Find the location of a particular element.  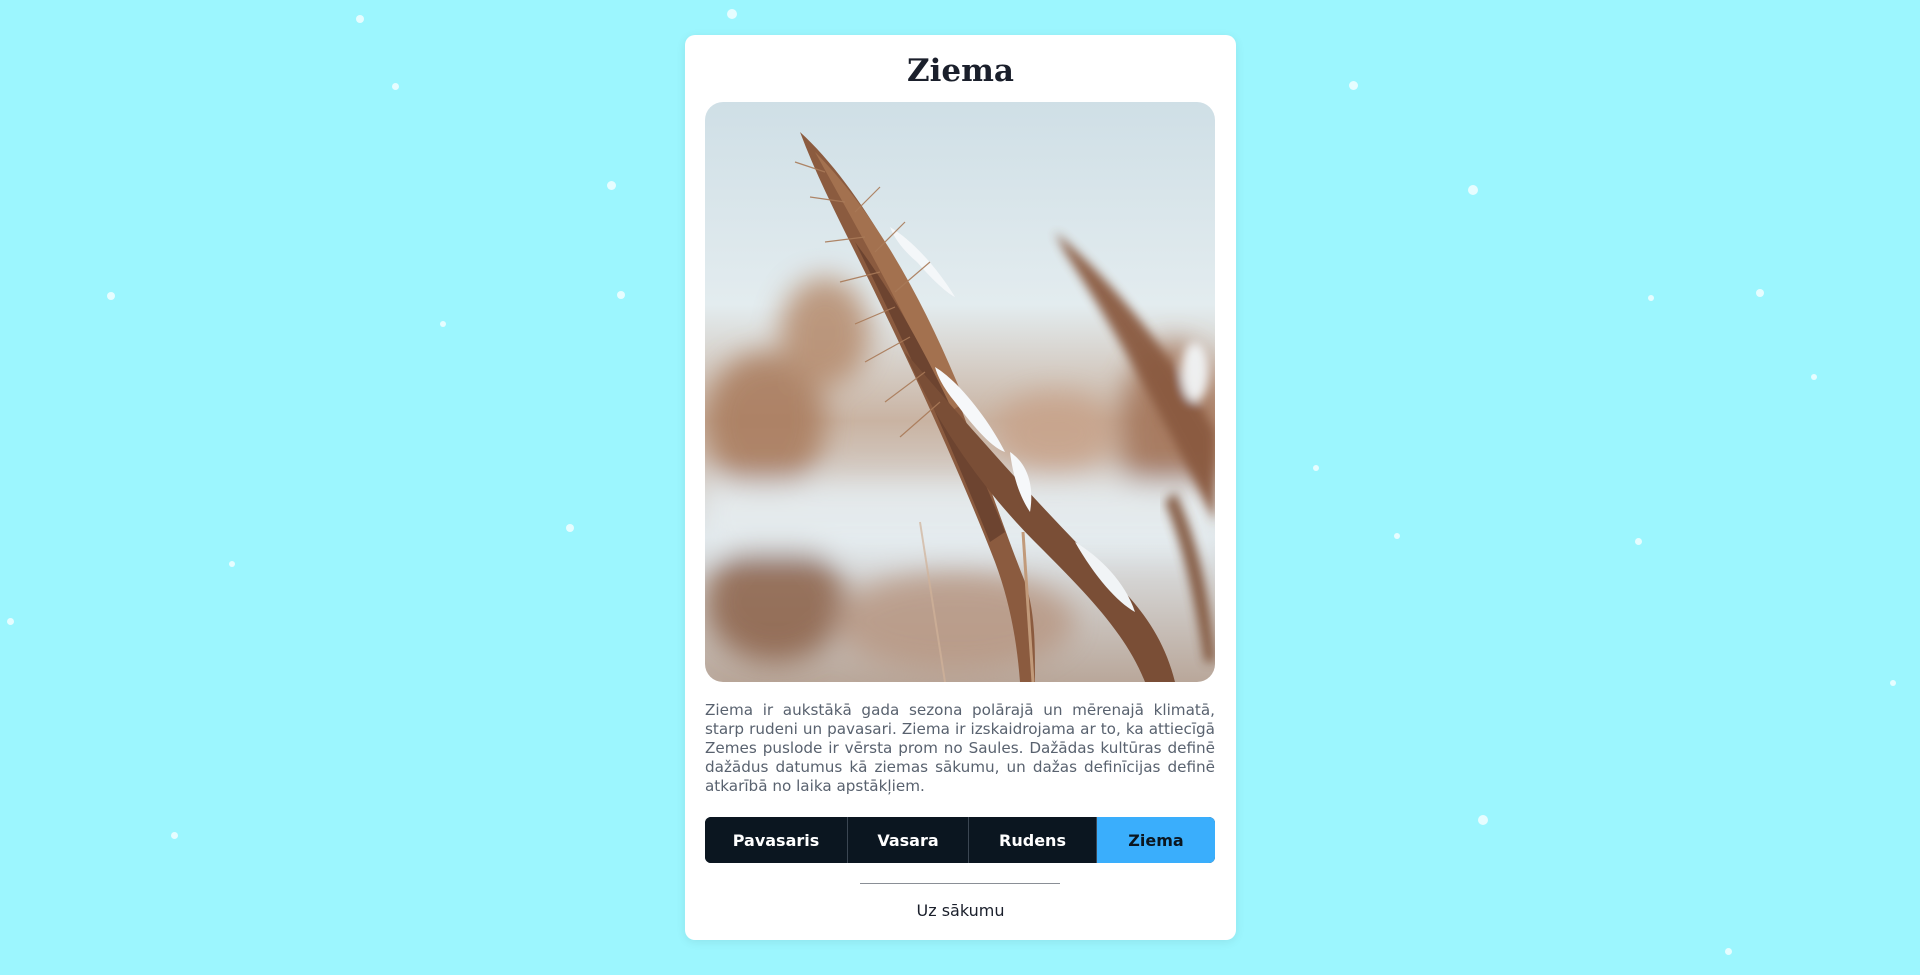

season-tabs: Pavasaris Vasara Rudens Ziema is located at coordinates (960, 840).